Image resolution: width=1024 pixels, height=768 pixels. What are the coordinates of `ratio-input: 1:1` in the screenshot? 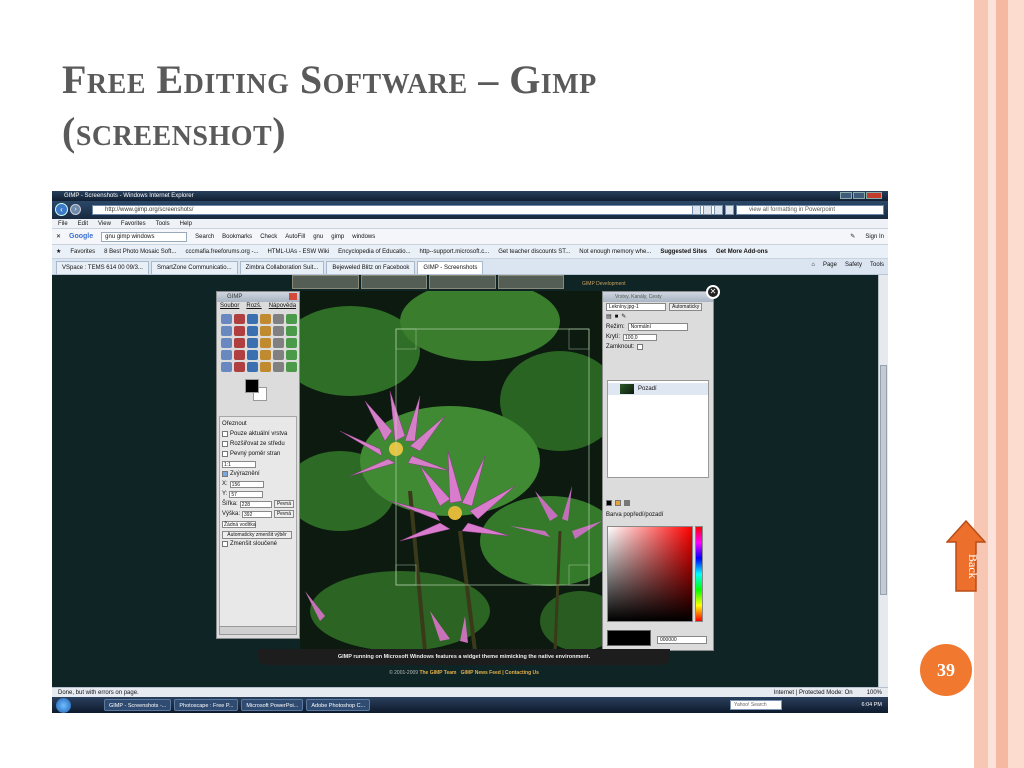 It's located at (239, 464).